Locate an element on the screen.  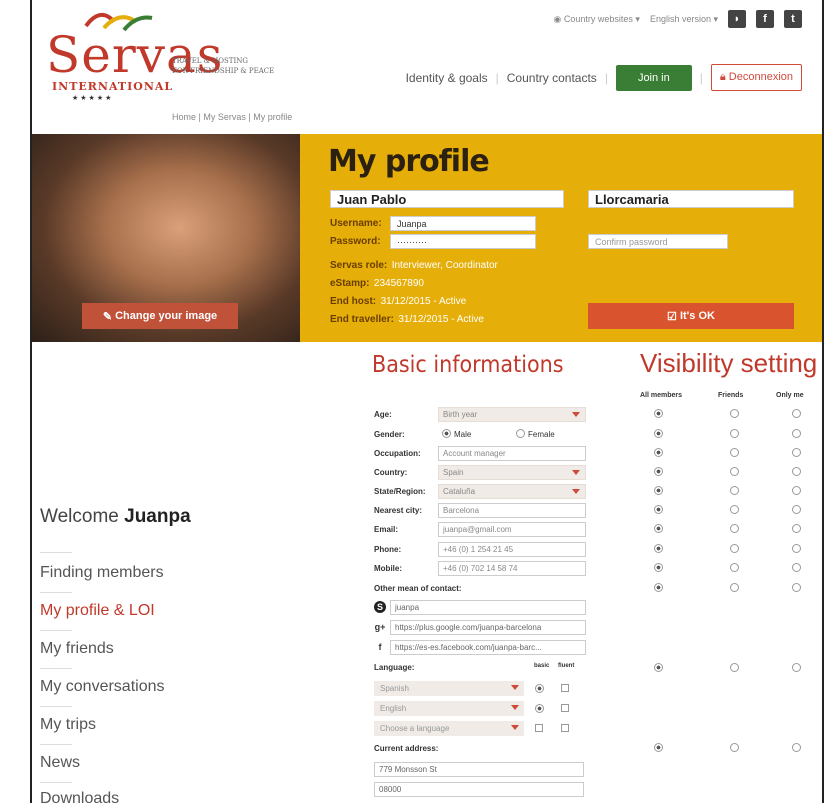
language-1-fluent-checkbox is located at coordinates (565, 688).